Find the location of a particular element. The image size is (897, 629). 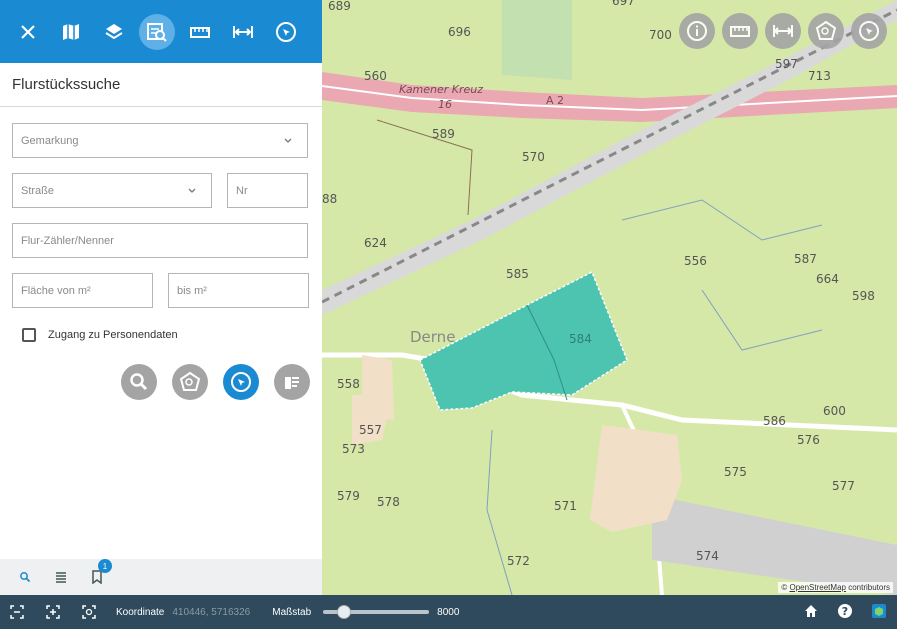

map-label: 600 is located at coordinates (834, 411).